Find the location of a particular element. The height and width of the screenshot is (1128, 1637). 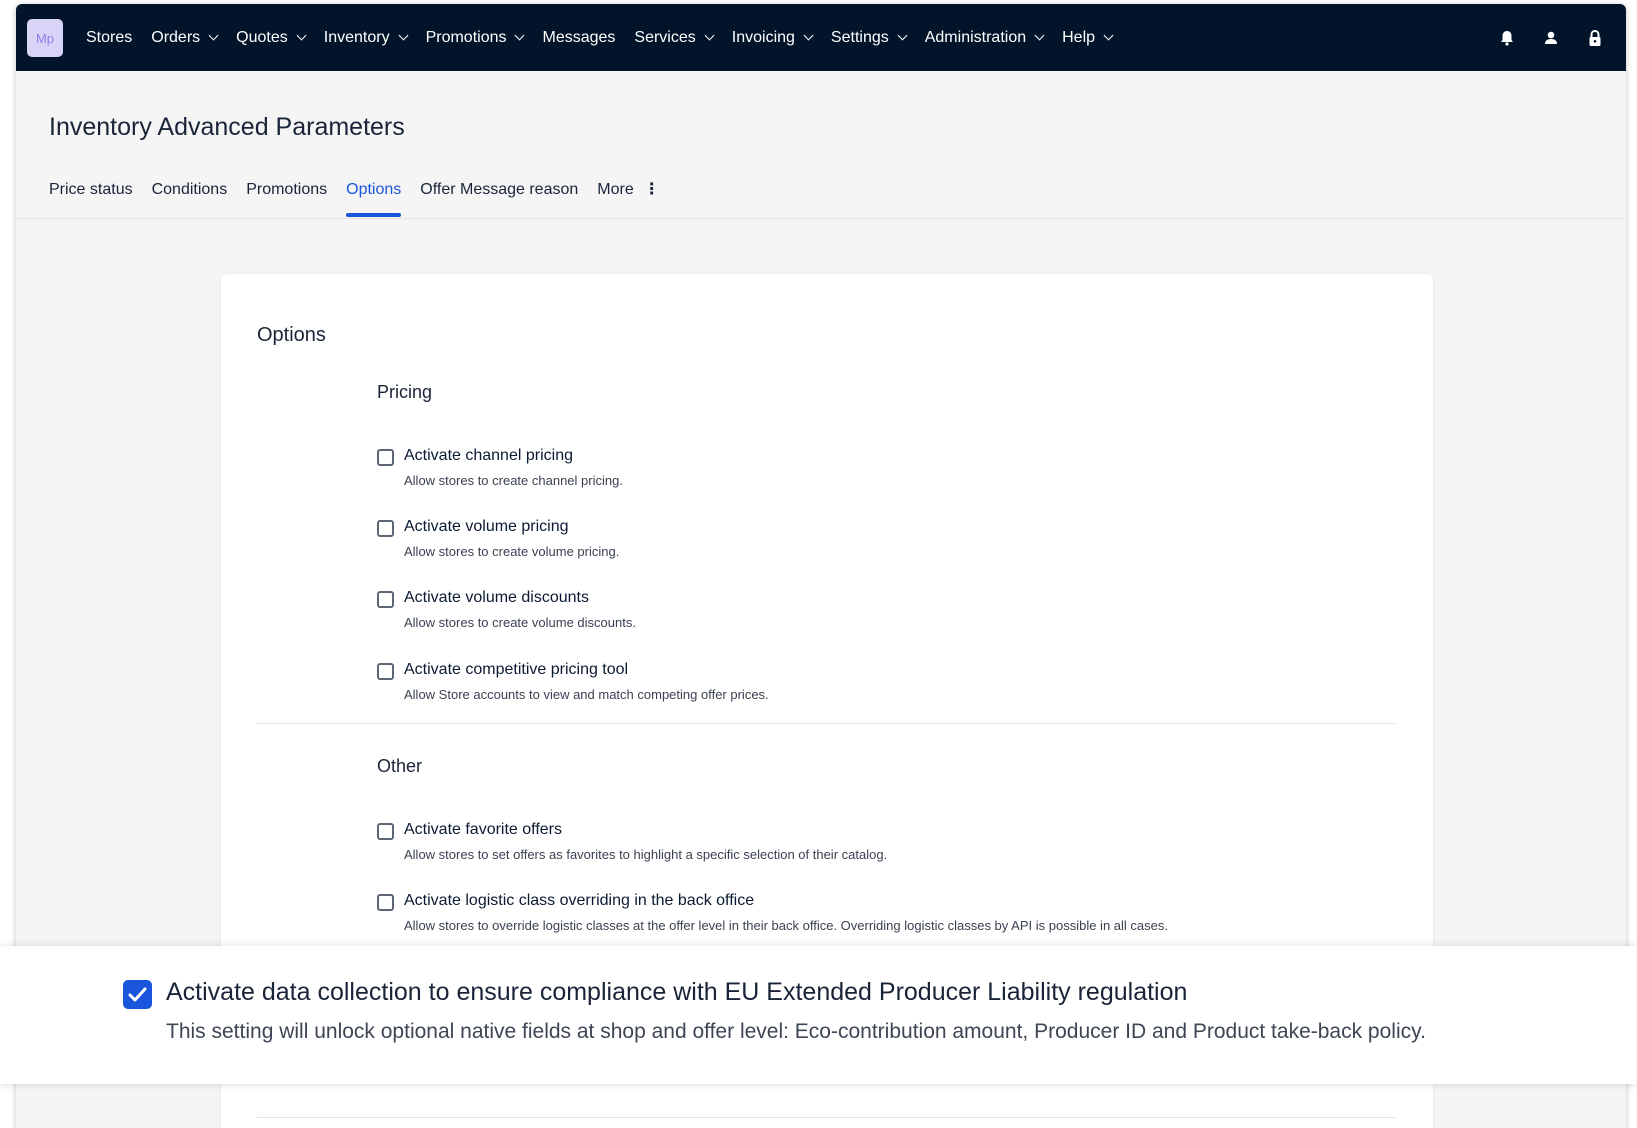

logo-text: Mp is located at coordinates (45, 38).